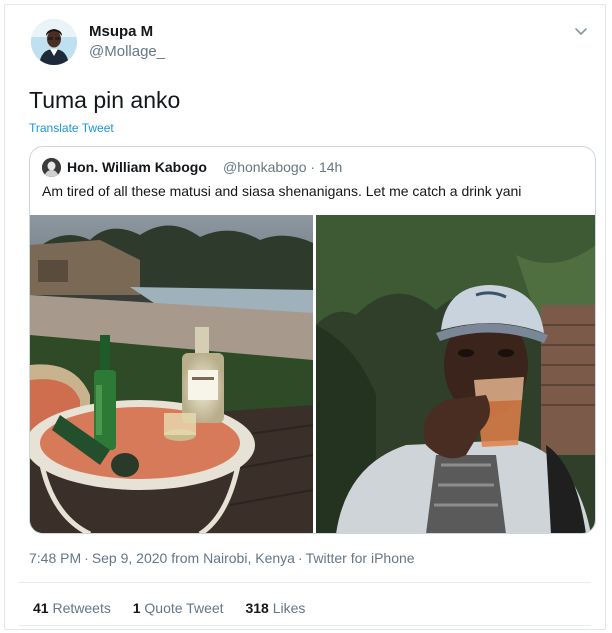  Describe the element at coordinates (127, 51) in the screenshot. I see `author-handle: @Mollage_` at that location.